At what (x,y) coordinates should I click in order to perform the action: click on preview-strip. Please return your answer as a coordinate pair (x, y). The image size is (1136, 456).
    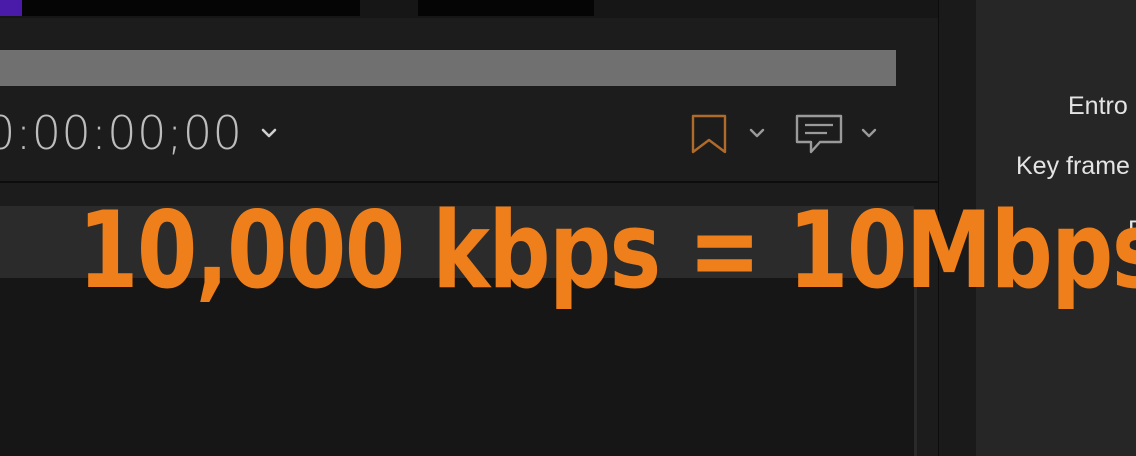
    Looking at the image, I should click on (469, 9).